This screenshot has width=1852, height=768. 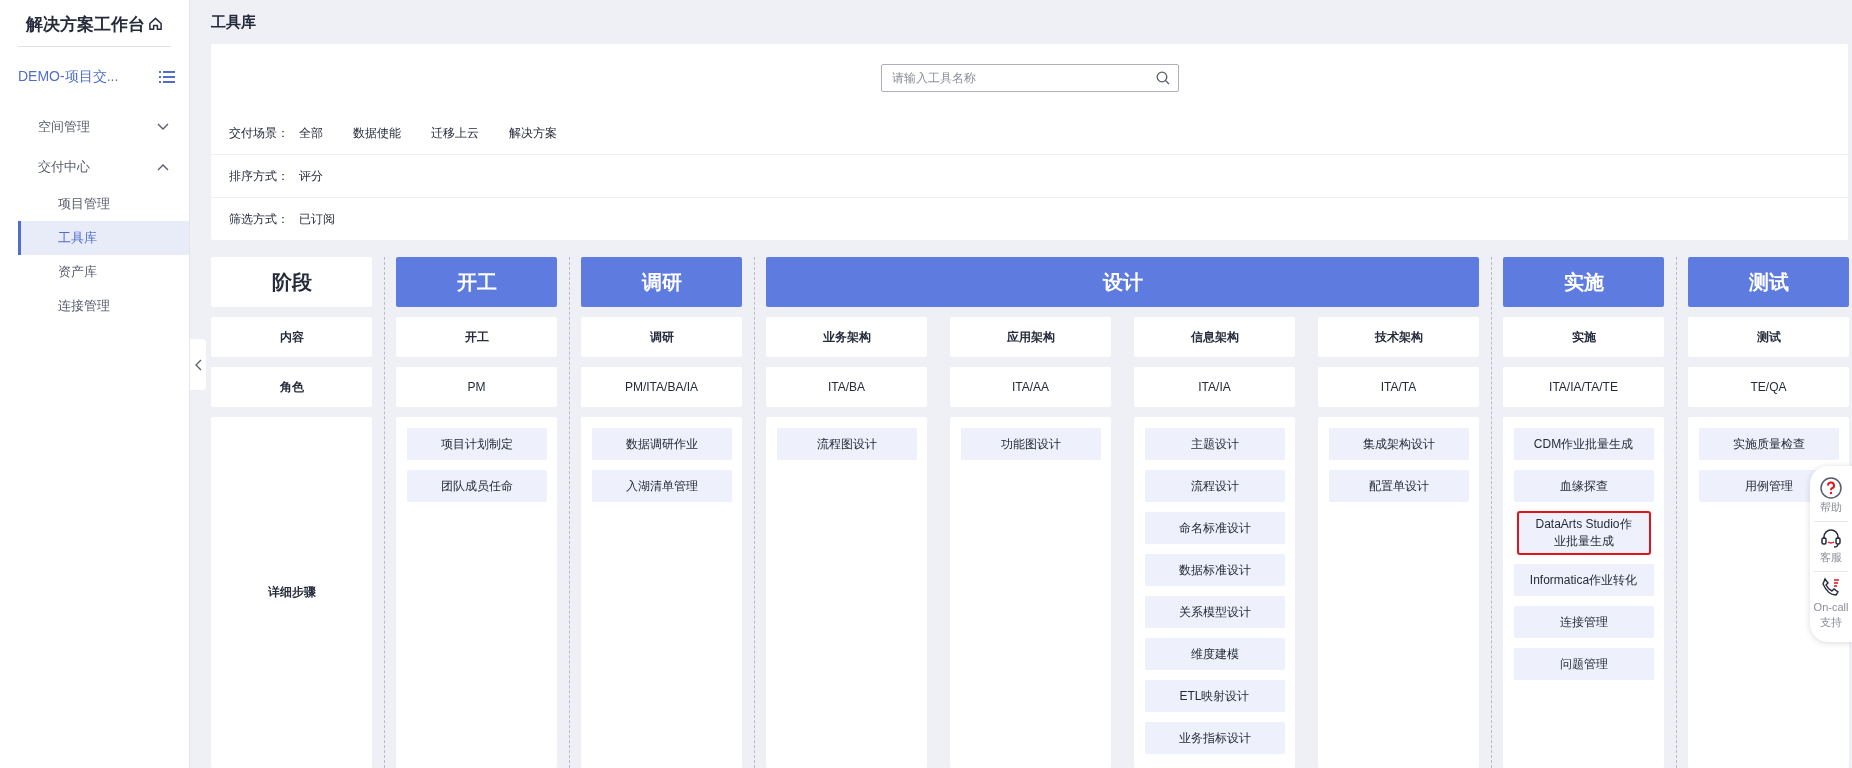 I want to click on tool-button: 数据调研作业, so click(x=661, y=444).